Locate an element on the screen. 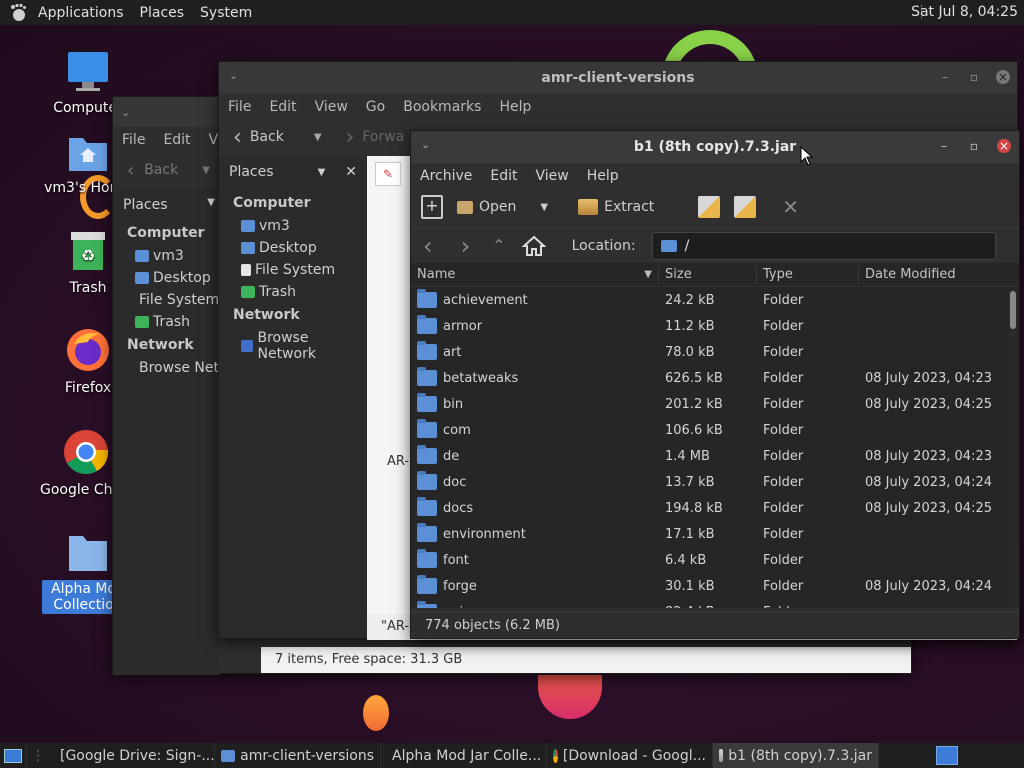 Image resolution: width=1024 pixels, height=768 pixels. menu-archive: Archive is located at coordinates (446, 176).